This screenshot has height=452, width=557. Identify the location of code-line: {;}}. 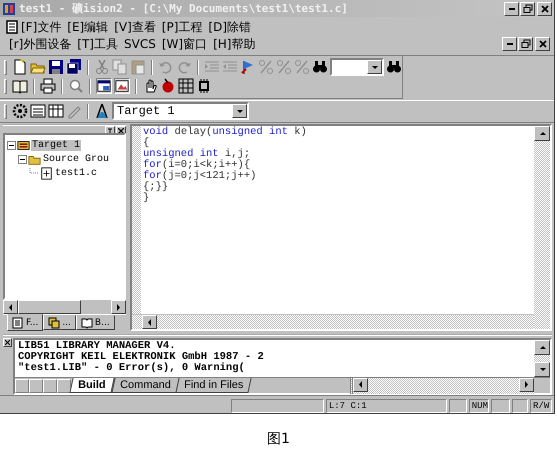
(155, 187).